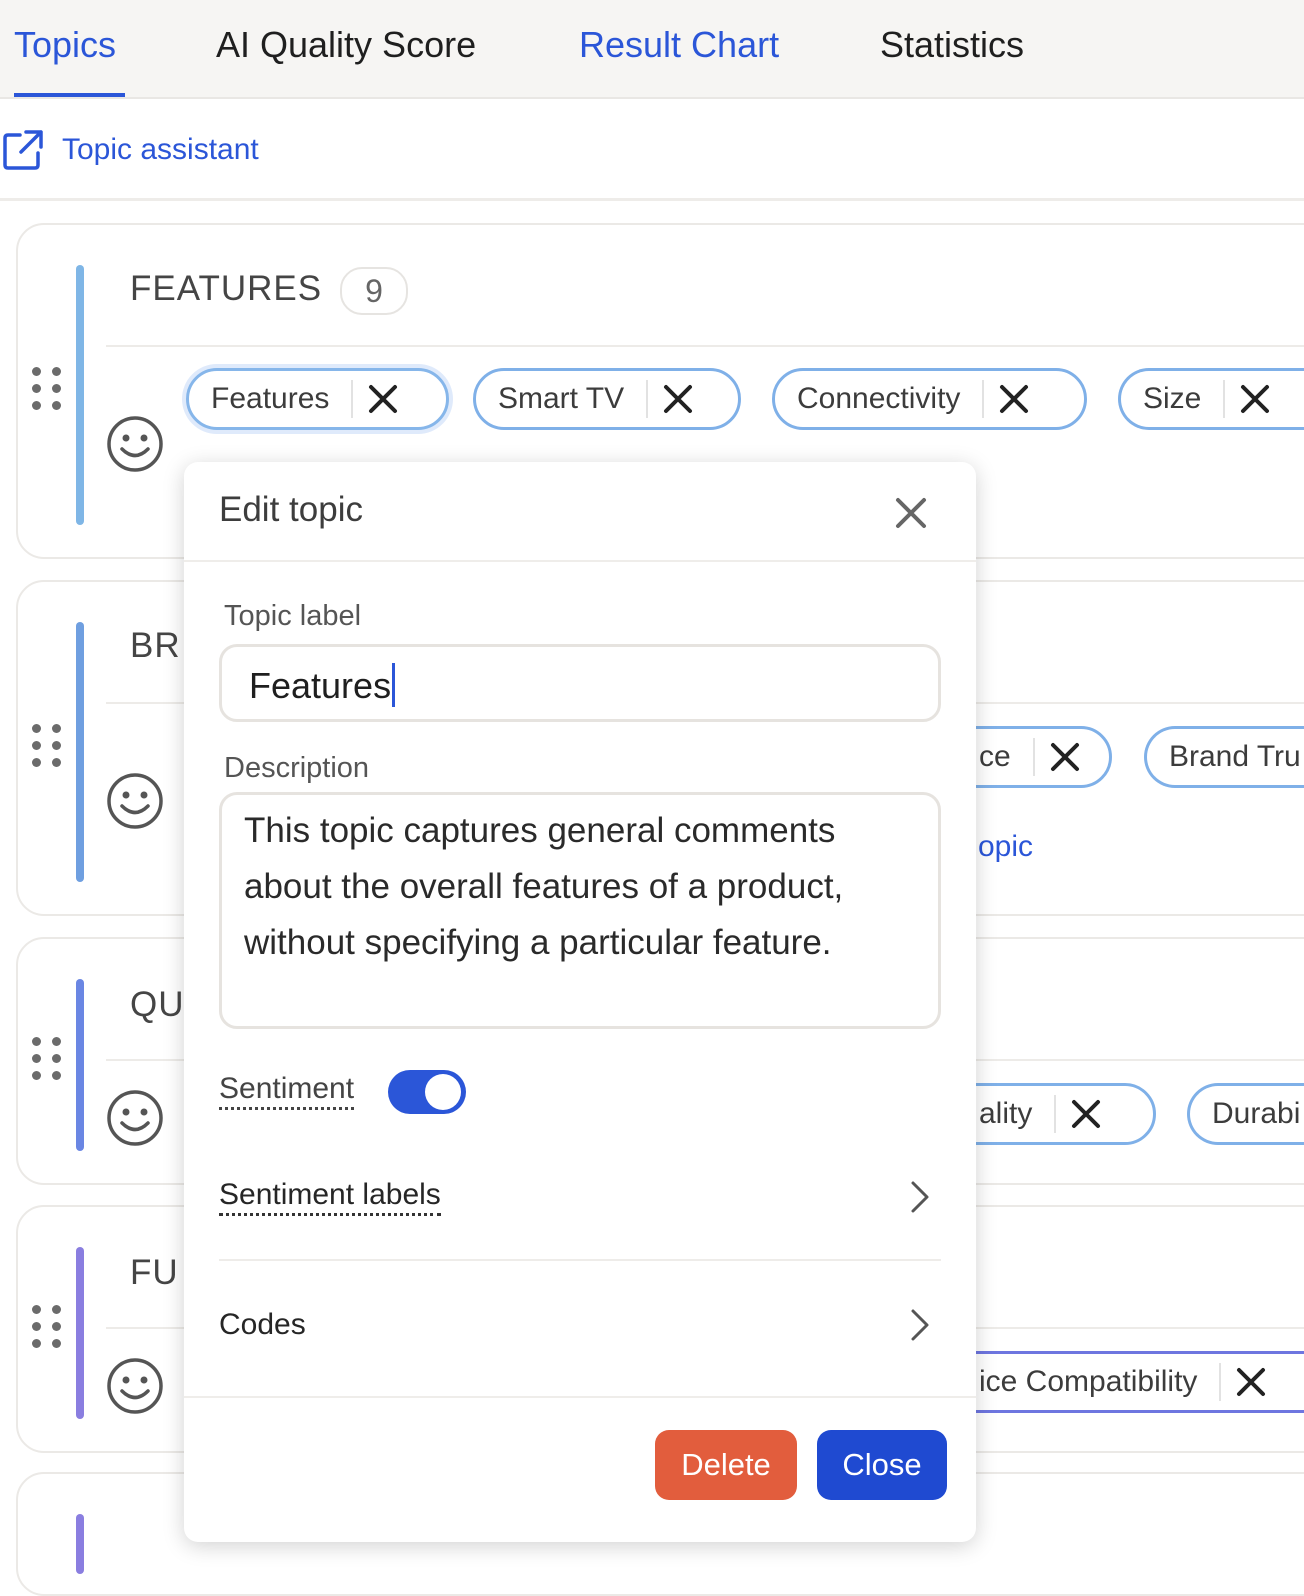 The height and width of the screenshot is (1596, 1304). I want to click on topic-chip: Connectivity, so click(929, 399).